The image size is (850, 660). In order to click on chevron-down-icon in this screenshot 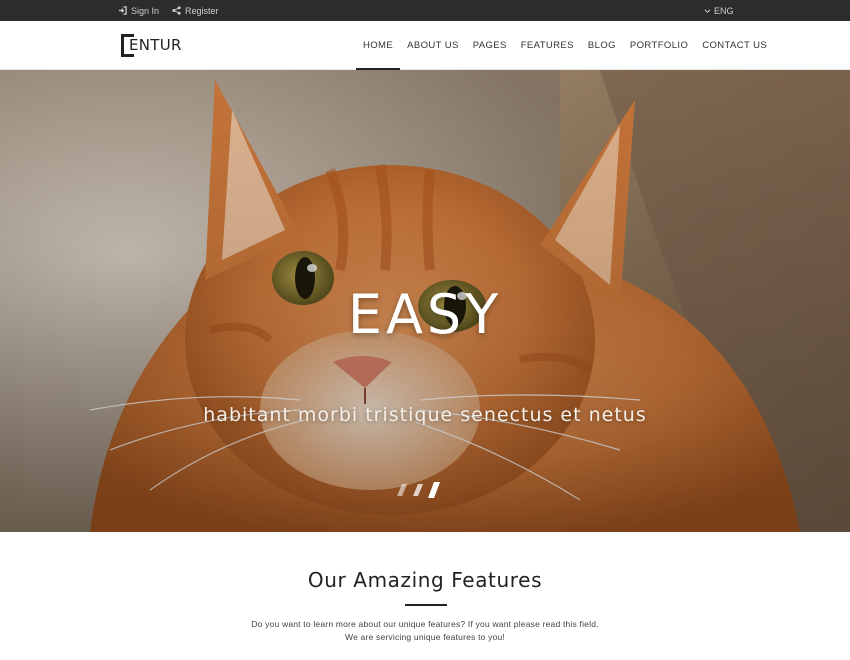, I will do `click(707, 11)`.